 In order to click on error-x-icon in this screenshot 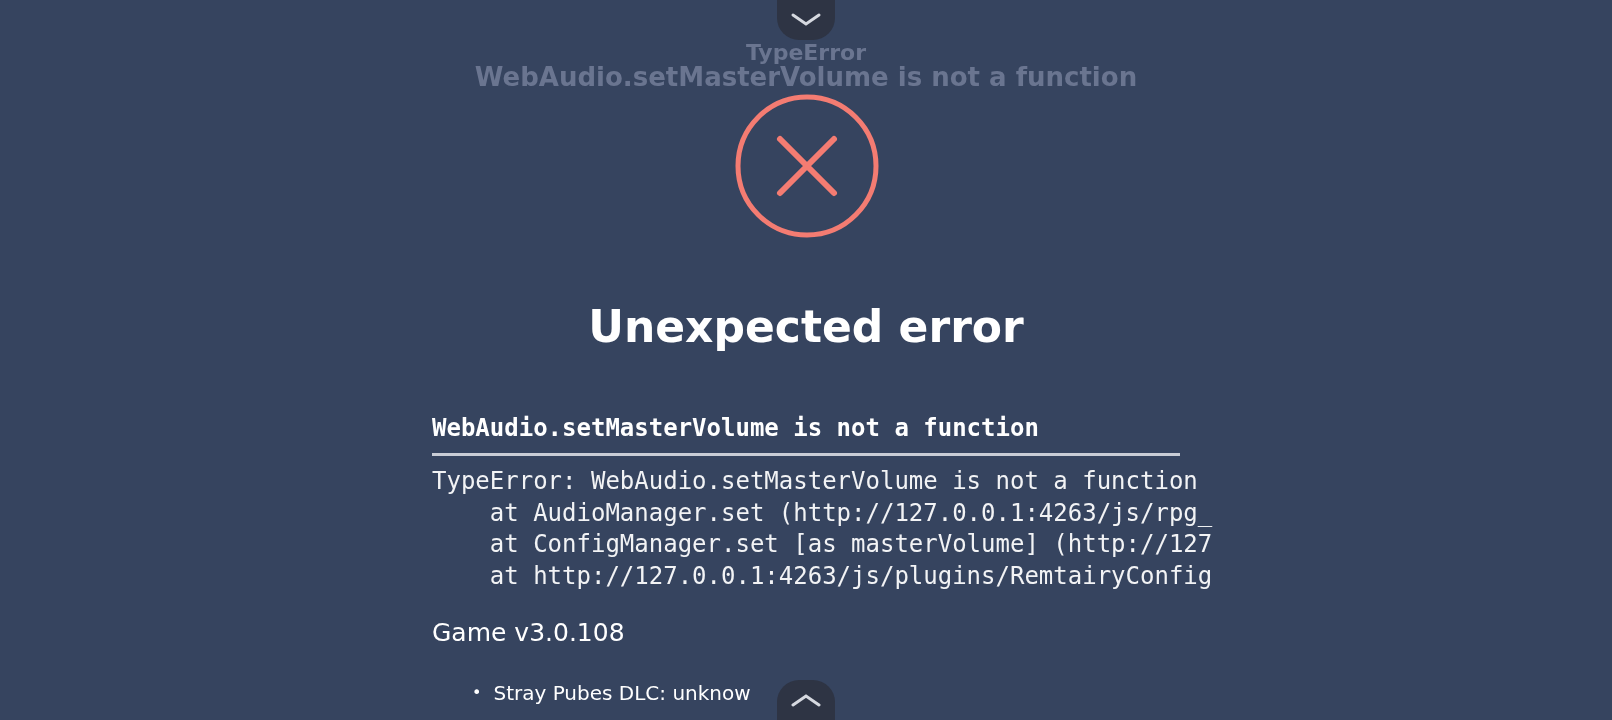, I will do `click(807, 166)`.